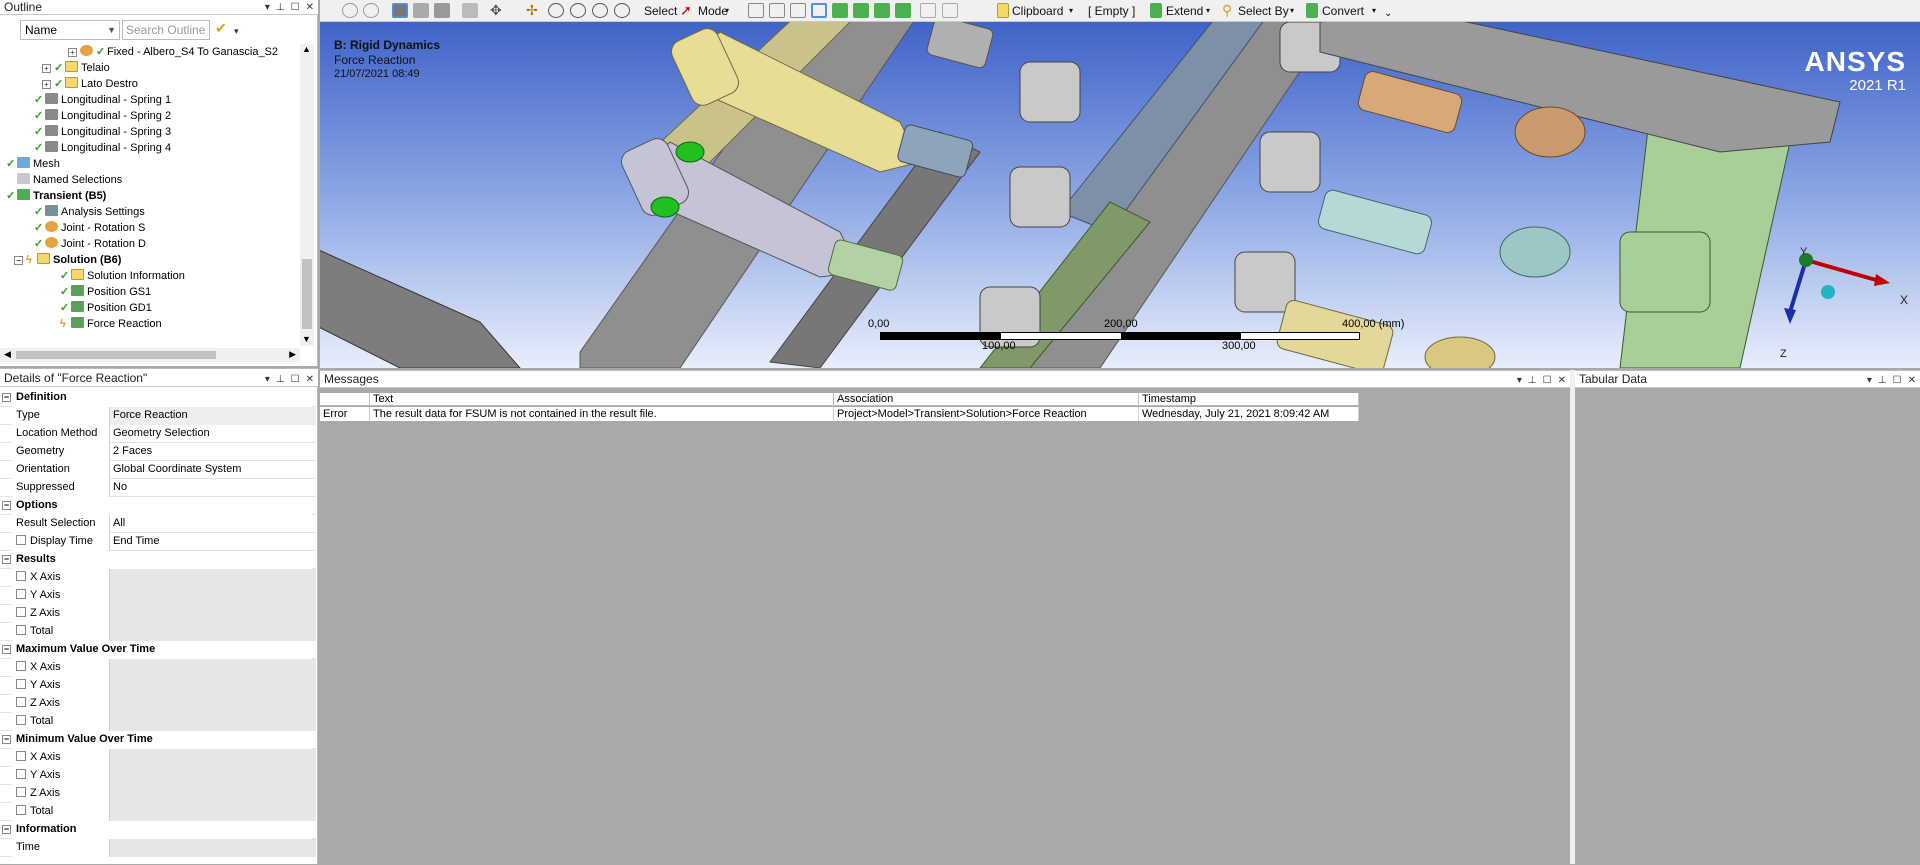 The width and height of the screenshot is (1920, 865). Describe the element at coordinates (1535, 252) in the screenshot. I see `joint-cyan` at that location.